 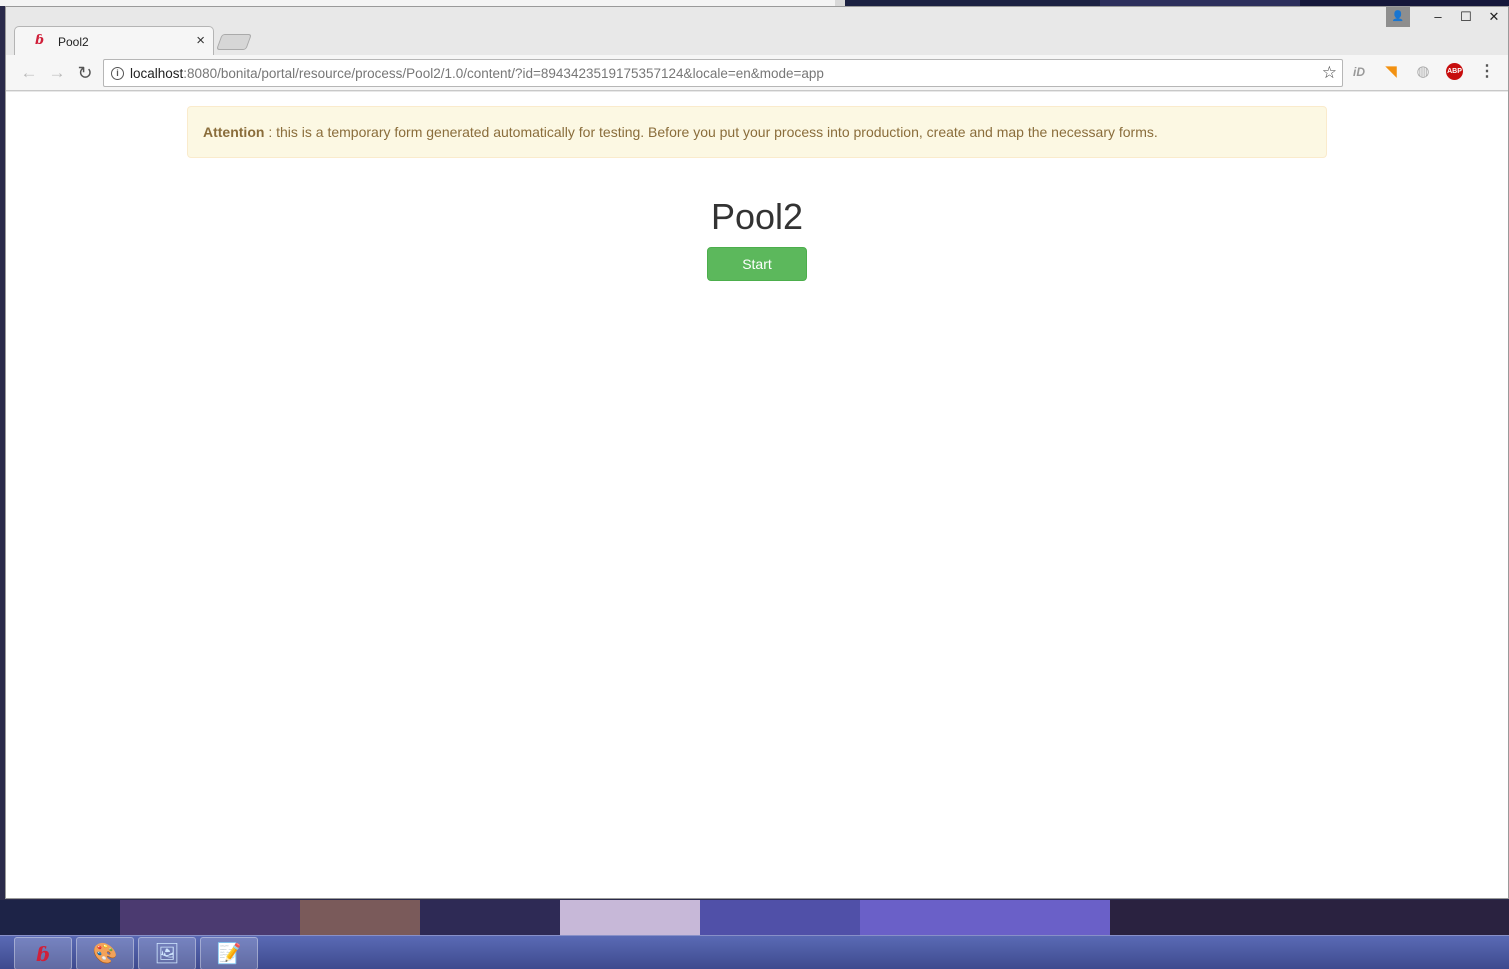 I want to click on minimize-button: –, so click(x=1438, y=17).